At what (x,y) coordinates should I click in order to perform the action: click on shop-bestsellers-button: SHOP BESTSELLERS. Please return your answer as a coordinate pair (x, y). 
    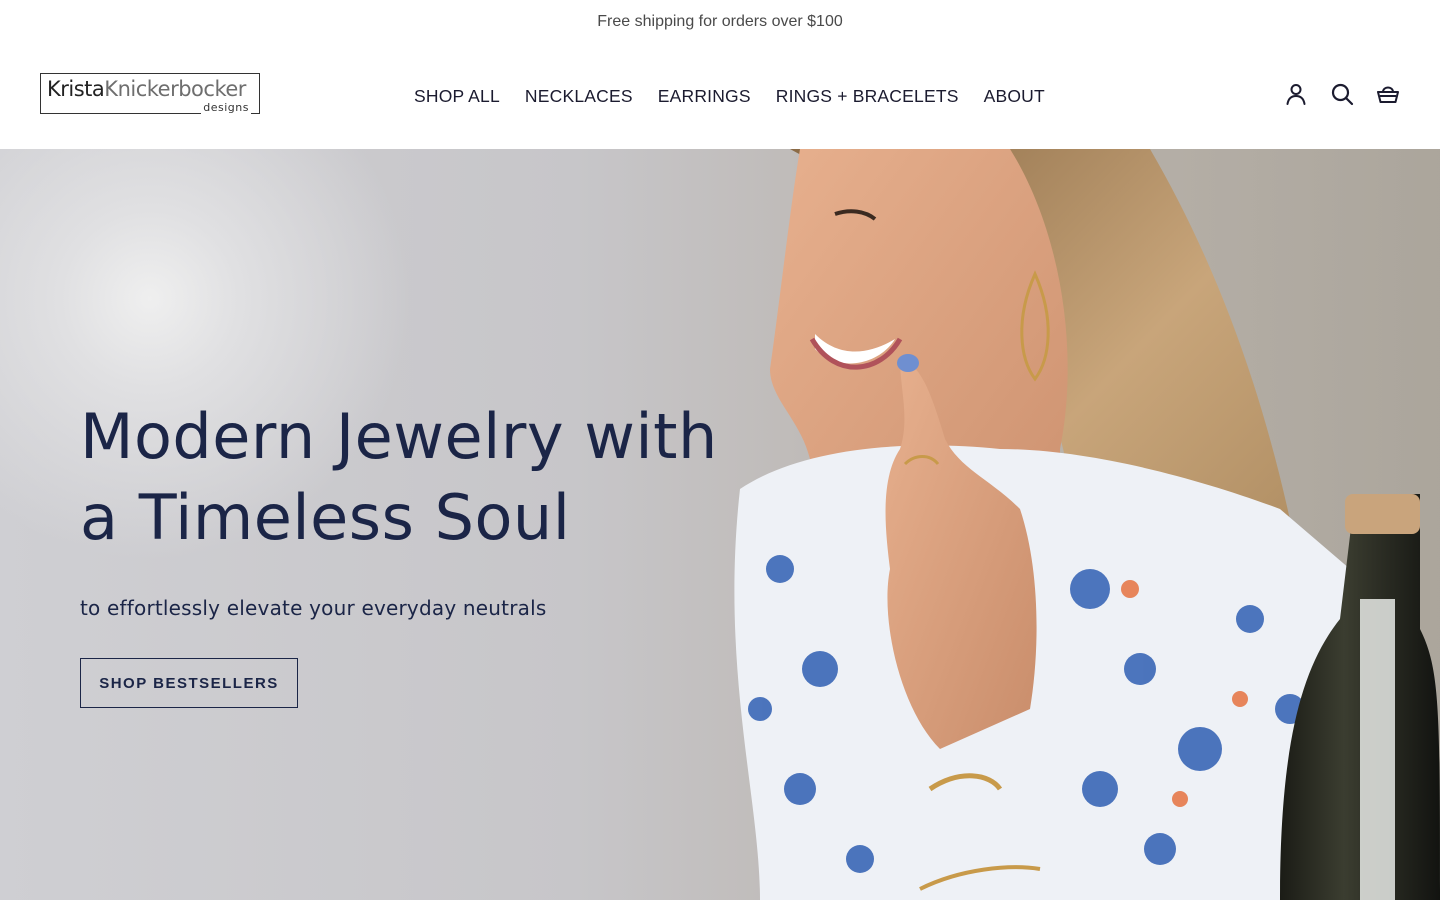
    Looking at the image, I should click on (189, 683).